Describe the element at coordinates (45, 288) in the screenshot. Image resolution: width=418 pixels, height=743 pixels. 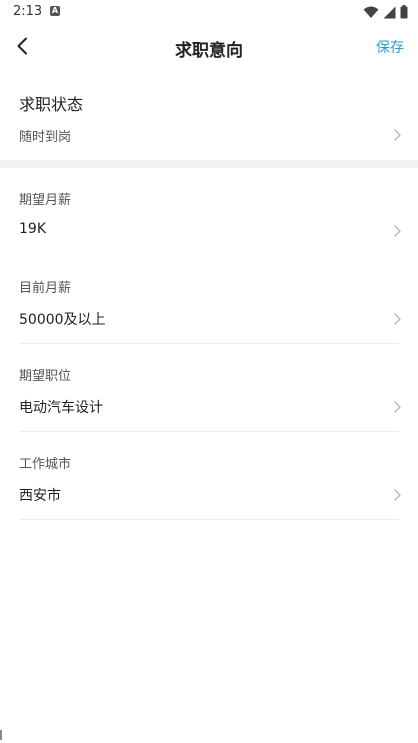
I see `field-label: 目前月薪` at that location.